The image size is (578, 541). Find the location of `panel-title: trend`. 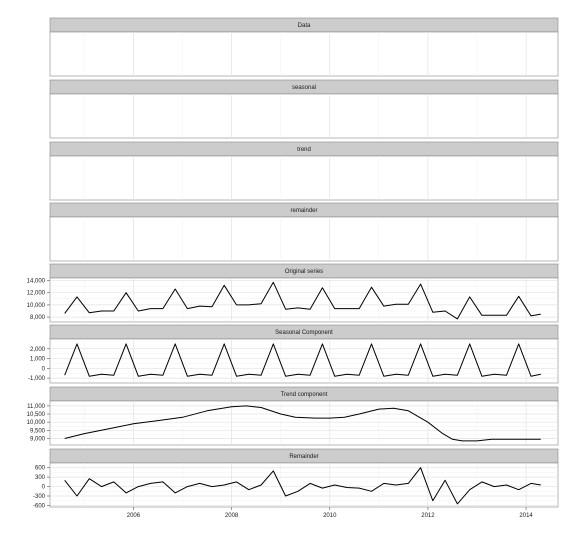

panel-title: trend is located at coordinates (304, 150).